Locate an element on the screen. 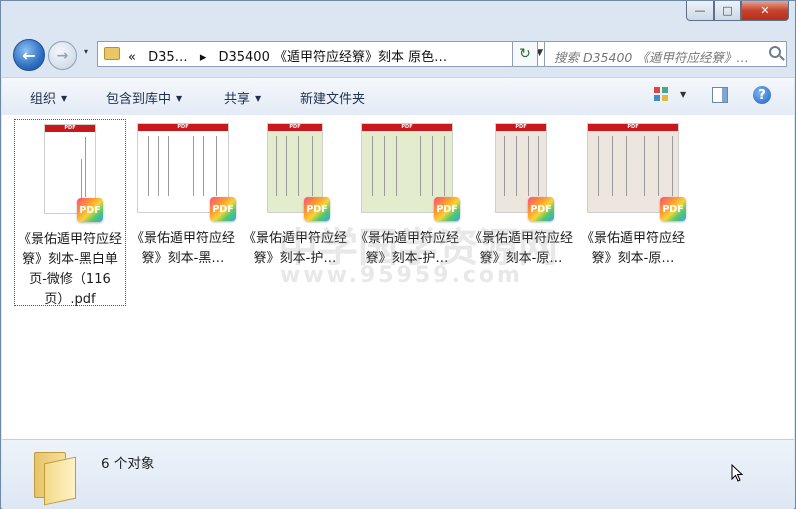 The height and width of the screenshot is (509, 796). item-count: 6 个对象 is located at coordinates (128, 464).